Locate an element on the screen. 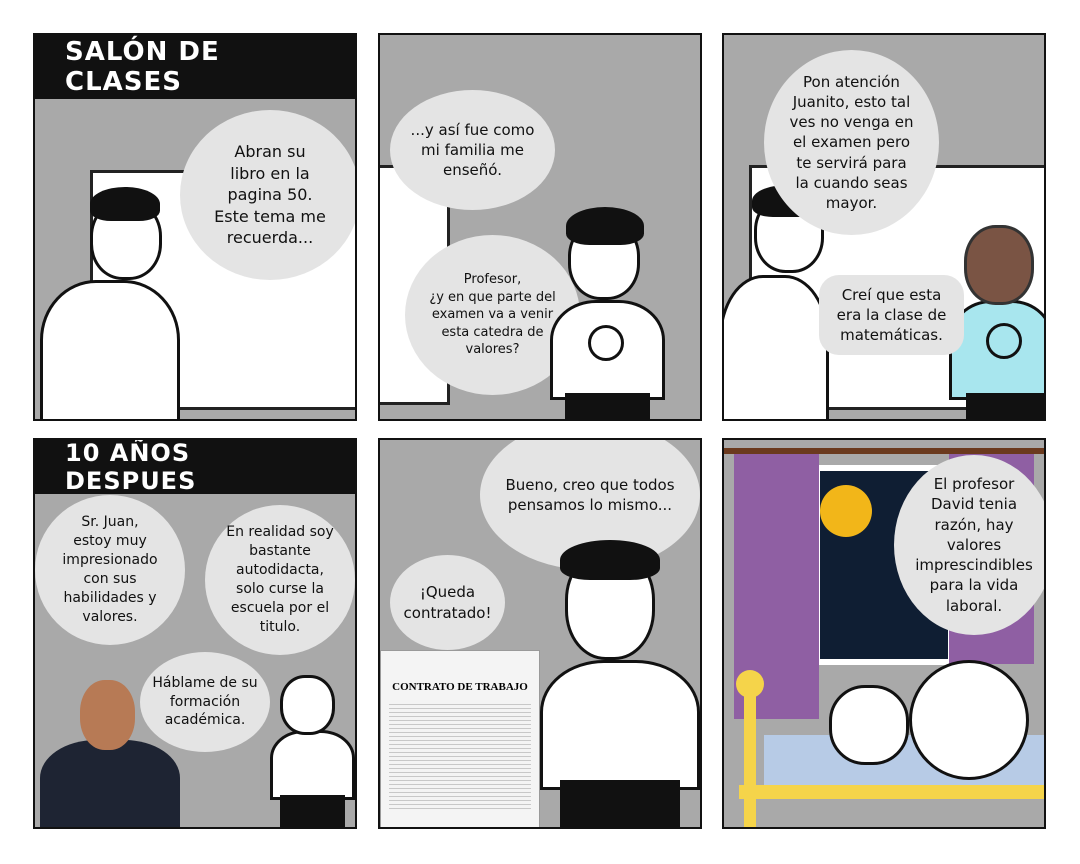 This screenshot has height=864, width=1080. speech-bubble: Háblame de su formación académica. is located at coordinates (205, 702).